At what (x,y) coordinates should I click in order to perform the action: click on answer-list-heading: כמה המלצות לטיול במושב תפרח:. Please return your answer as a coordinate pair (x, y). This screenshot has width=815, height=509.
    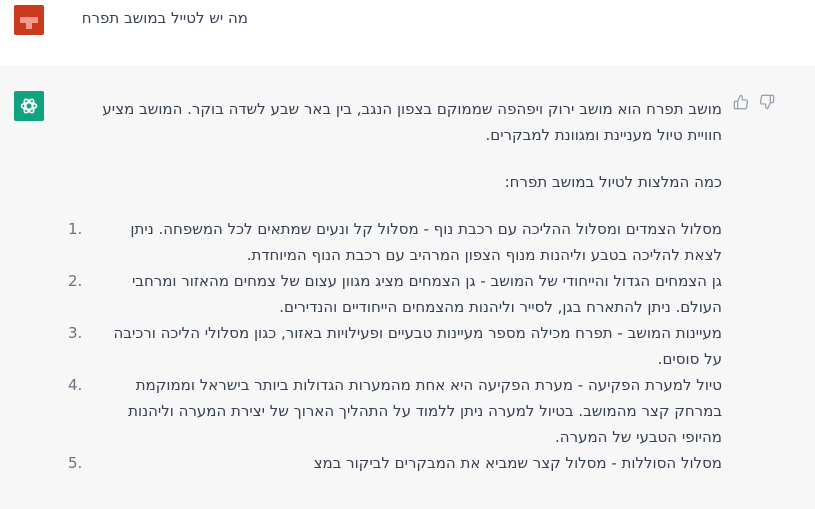
    Looking at the image, I should click on (613, 182).